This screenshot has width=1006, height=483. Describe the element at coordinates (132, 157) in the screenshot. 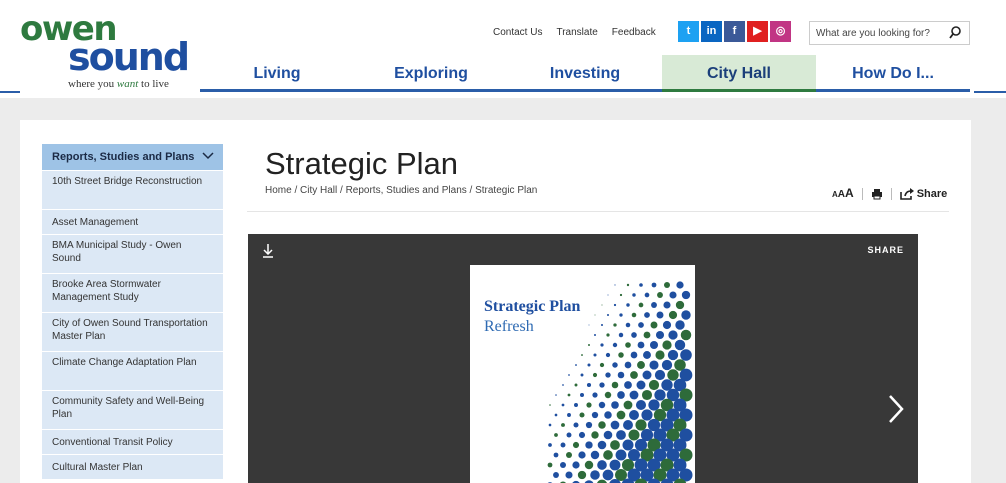

I see `sidebar-heading: Reports, Studies and Plans` at that location.